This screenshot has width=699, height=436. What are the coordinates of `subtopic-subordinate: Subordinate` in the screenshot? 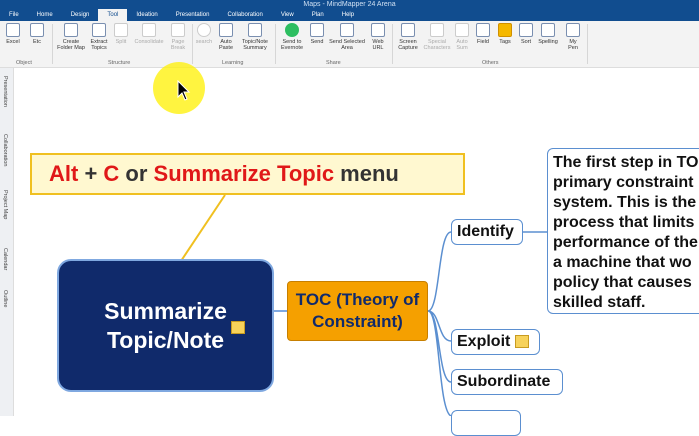 It's located at (507, 382).